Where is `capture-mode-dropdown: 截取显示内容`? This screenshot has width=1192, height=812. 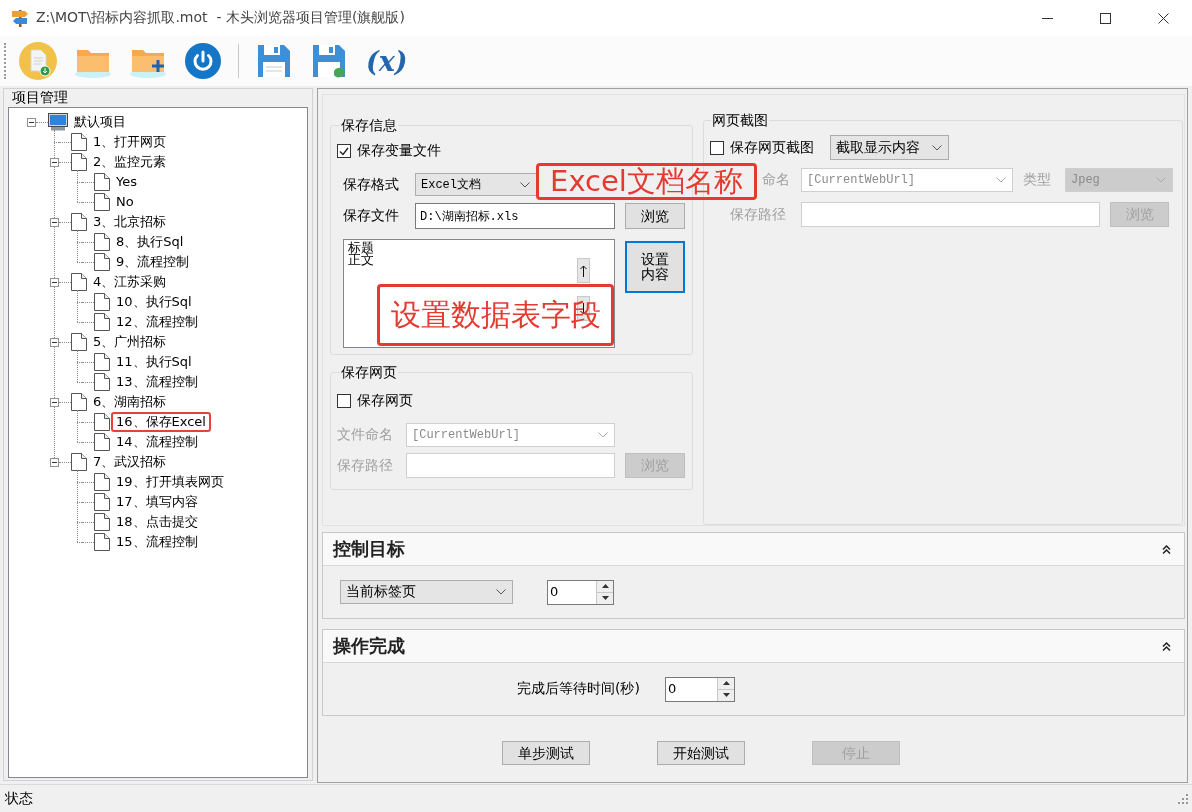
capture-mode-dropdown: 截取显示内容 is located at coordinates (889, 147).